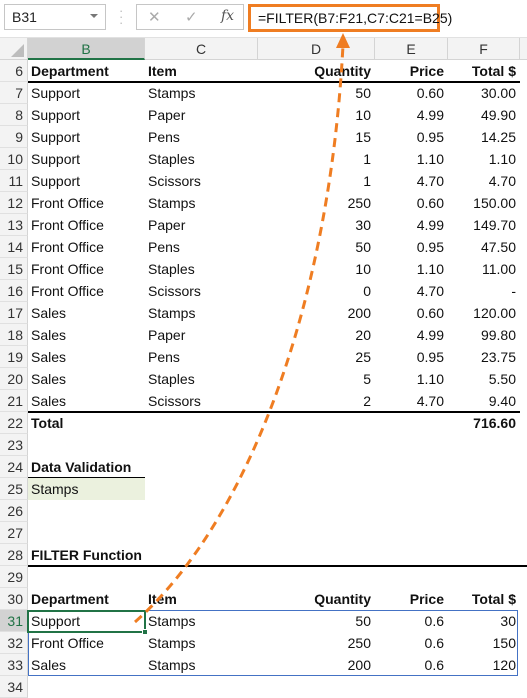  What do you see at coordinates (484, 49) in the screenshot?
I see `column-header-f: F` at bounding box center [484, 49].